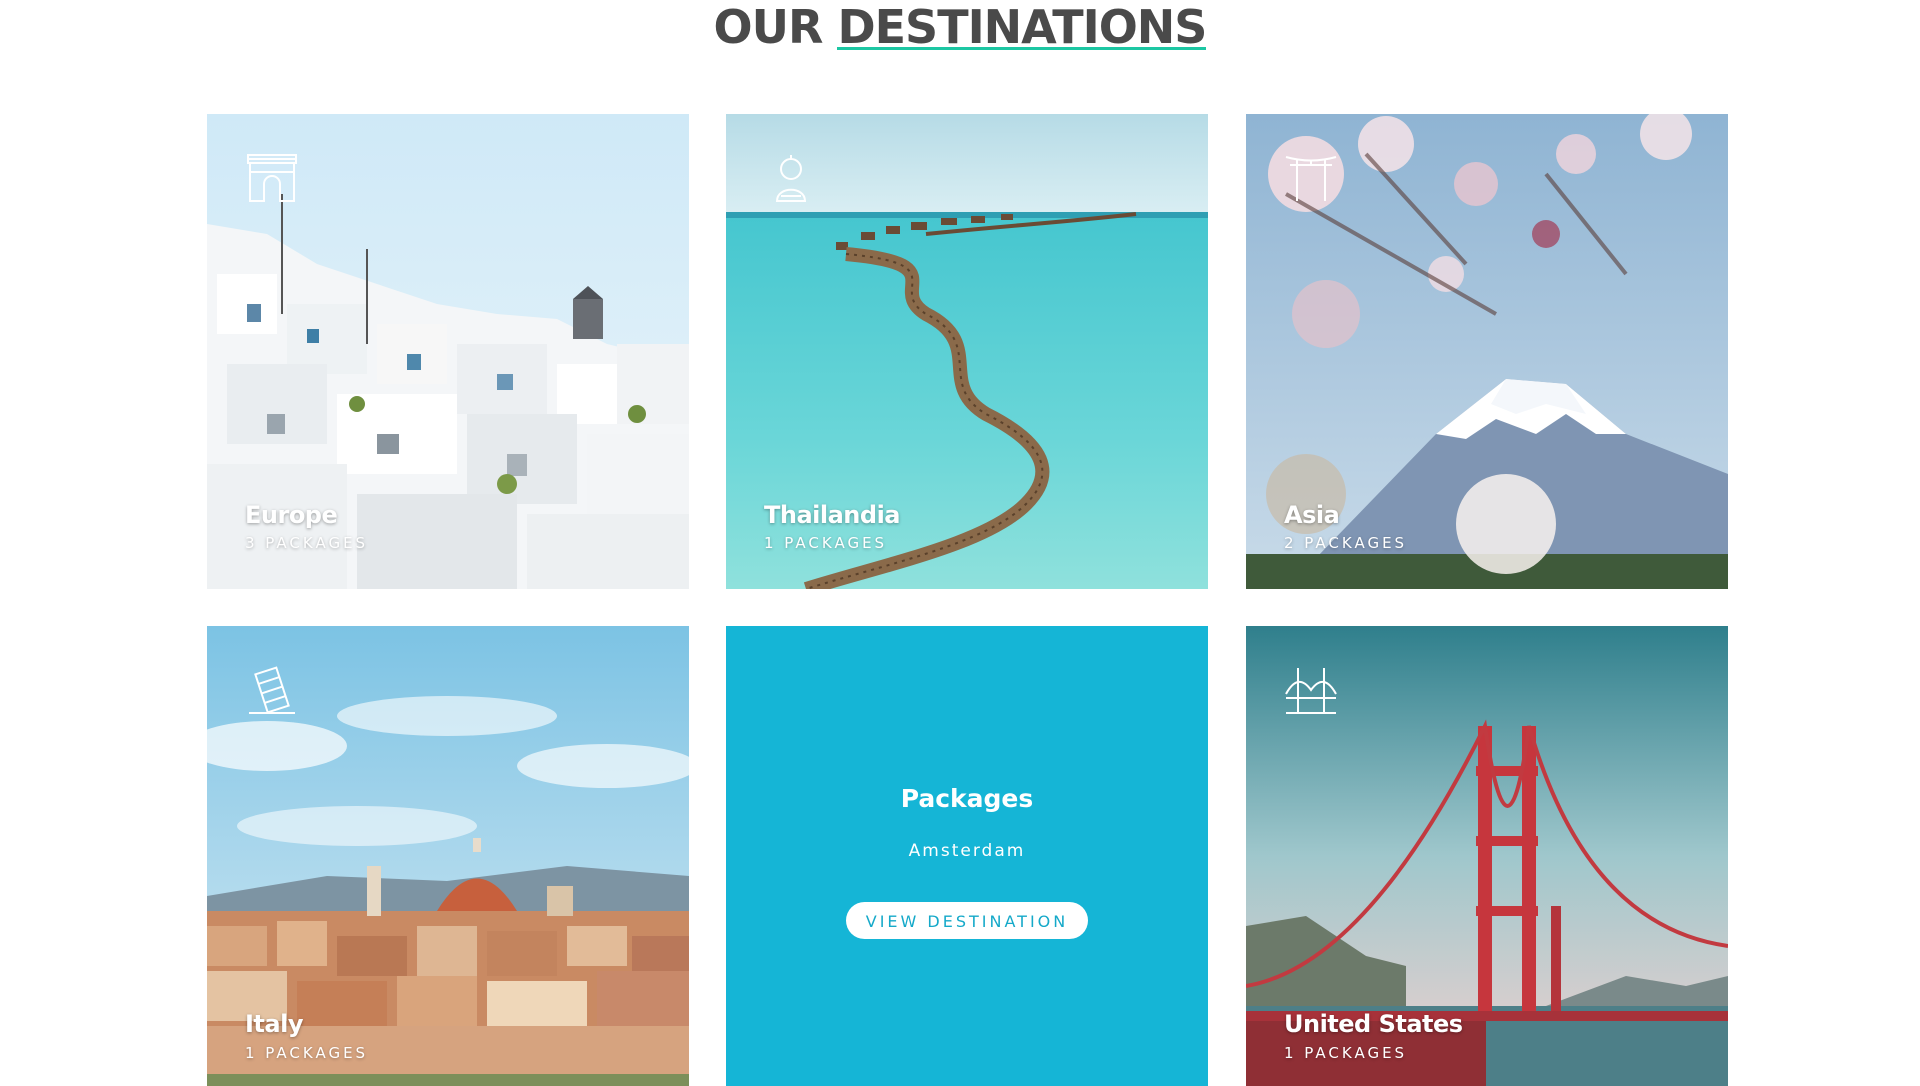  Describe the element at coordinates (1022, 27) in the screenshot. I see `section-title-part2: DESTINATIONS` at that location.